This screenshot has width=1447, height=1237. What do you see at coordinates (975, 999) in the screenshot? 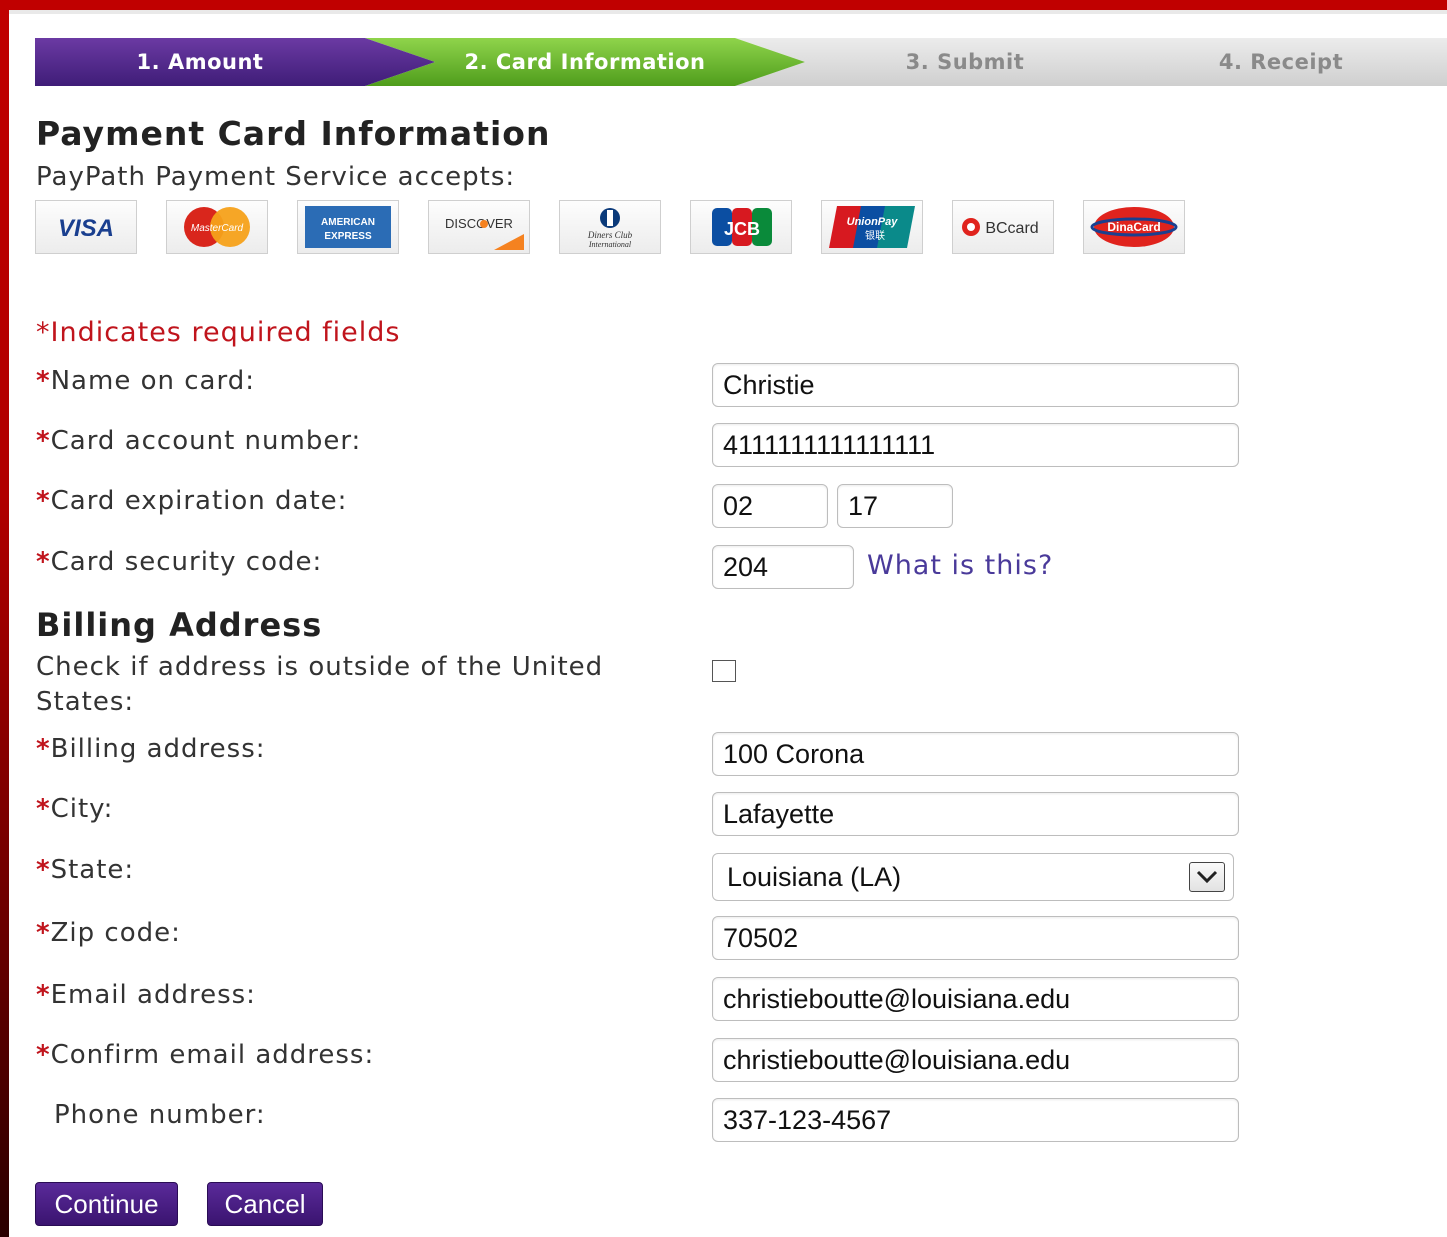
I see `email-input: christieboutte@louisiana.edu` at bounding box center [975, 999].